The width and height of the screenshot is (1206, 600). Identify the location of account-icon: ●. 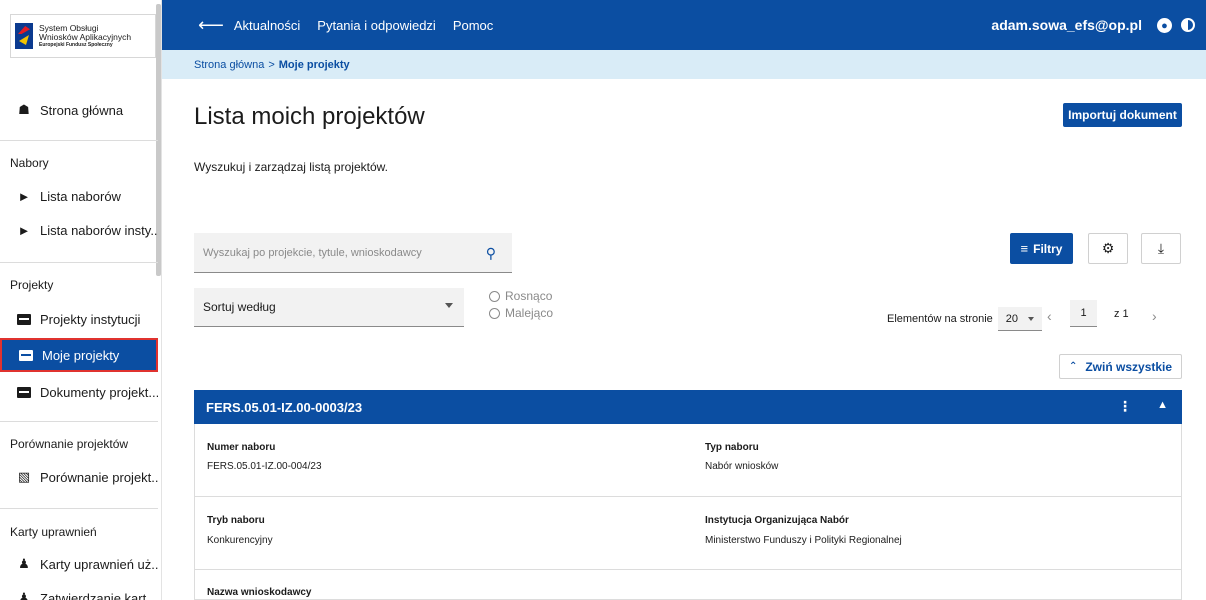
(1164, 25).